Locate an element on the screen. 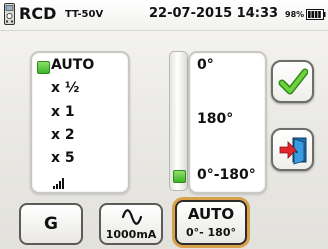 This screenshot has height=249, width=328. system-type-label: TT-50V is located at coordinates (84, 14).